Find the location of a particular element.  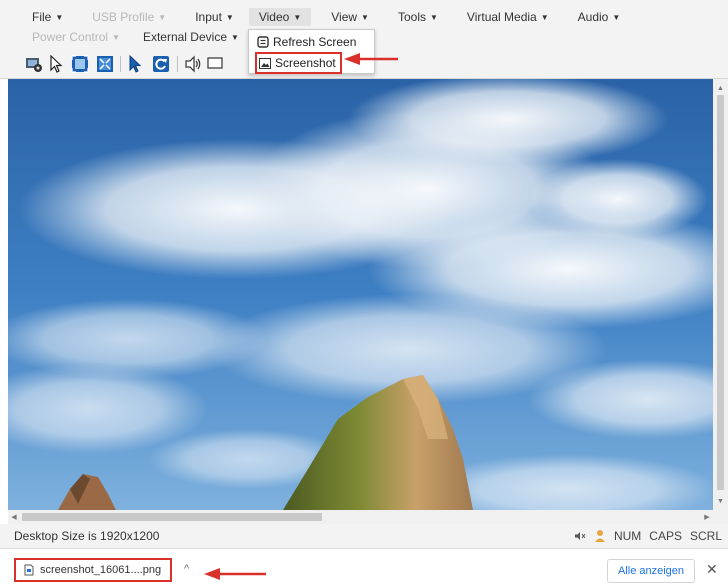

horizontal-scrollbar: ◀ ▶ is located at coordinates (360, 517).